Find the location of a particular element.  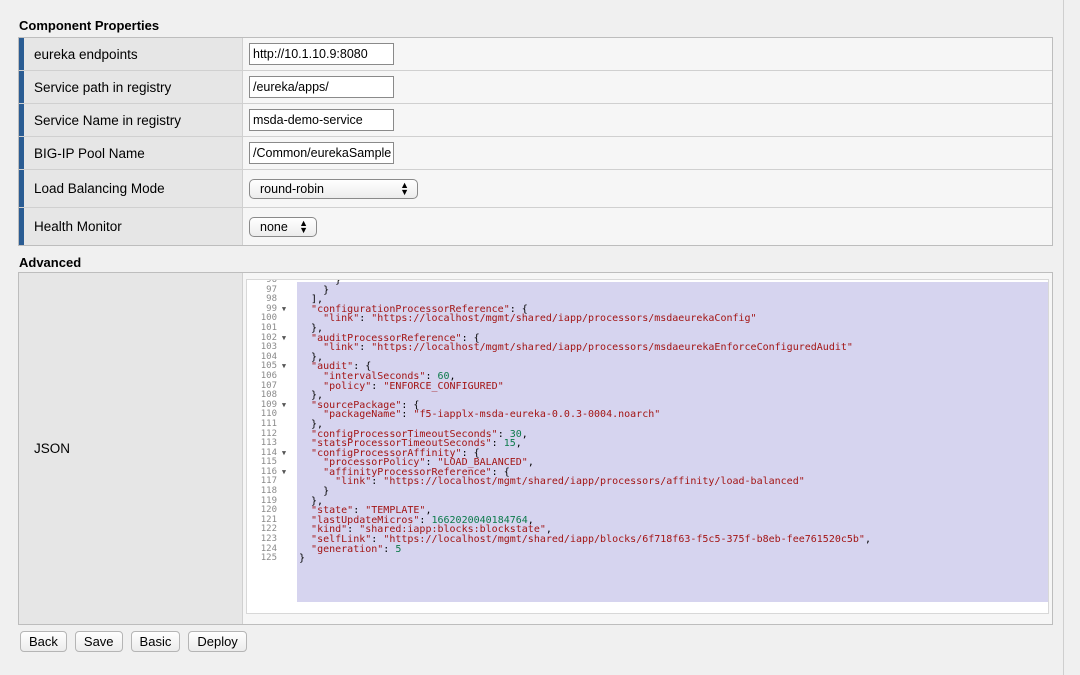

section-title-component-properties: Component Properties is located at coordinates (89, 25).